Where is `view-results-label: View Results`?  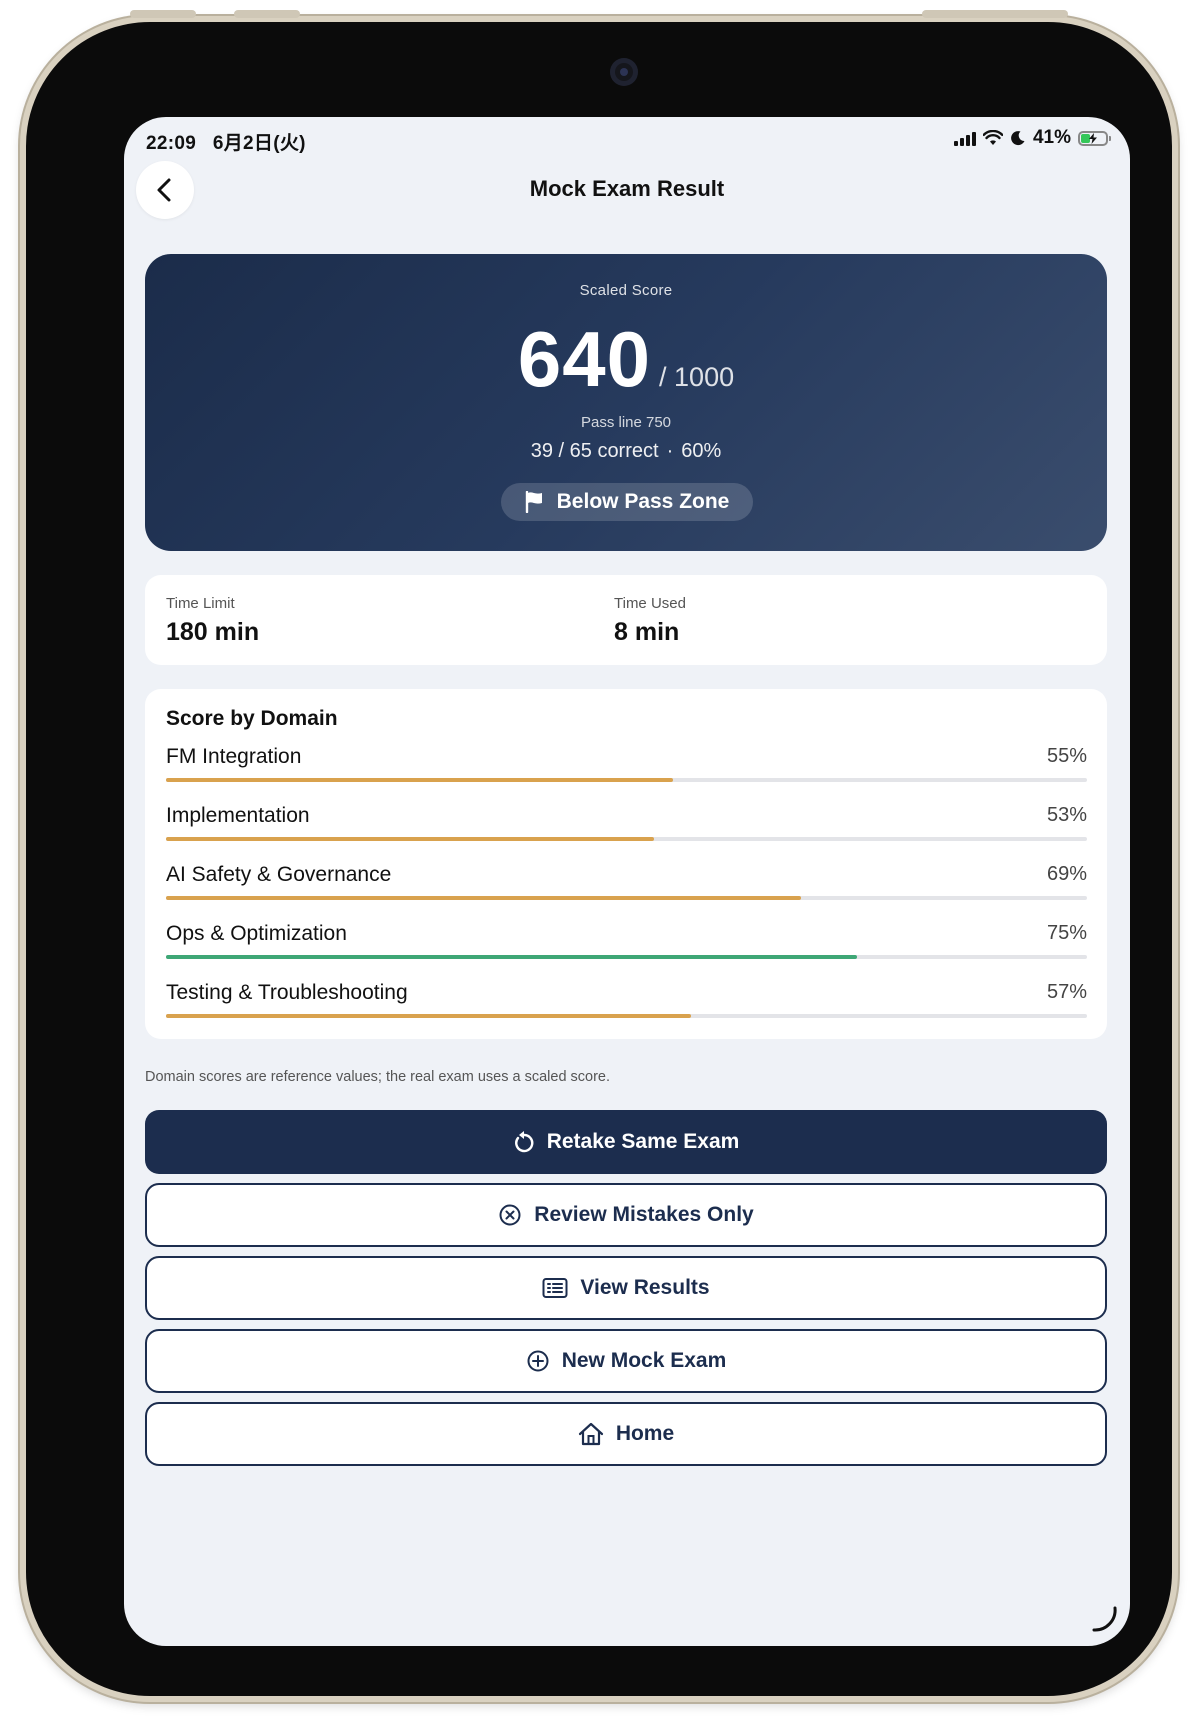 view-results-label: View Results is located at coordinates (645, 1287).